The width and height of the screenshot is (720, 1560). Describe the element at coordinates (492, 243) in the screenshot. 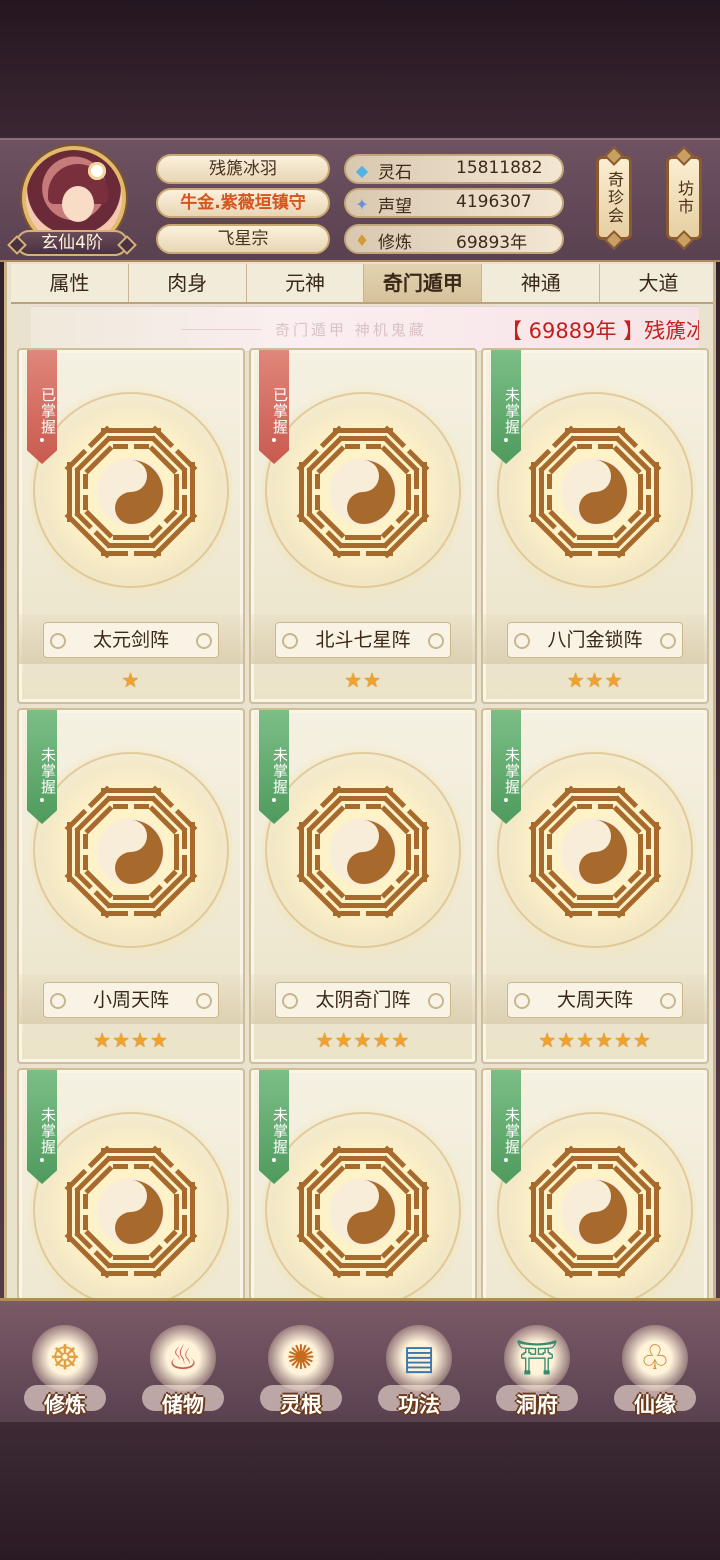

I see `stat-value: 69893年` at that location.